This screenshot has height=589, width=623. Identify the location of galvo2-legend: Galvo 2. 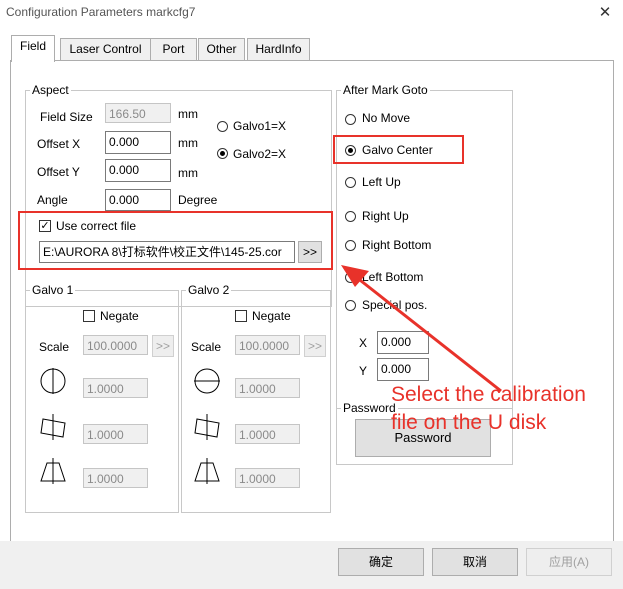
(209, 290).